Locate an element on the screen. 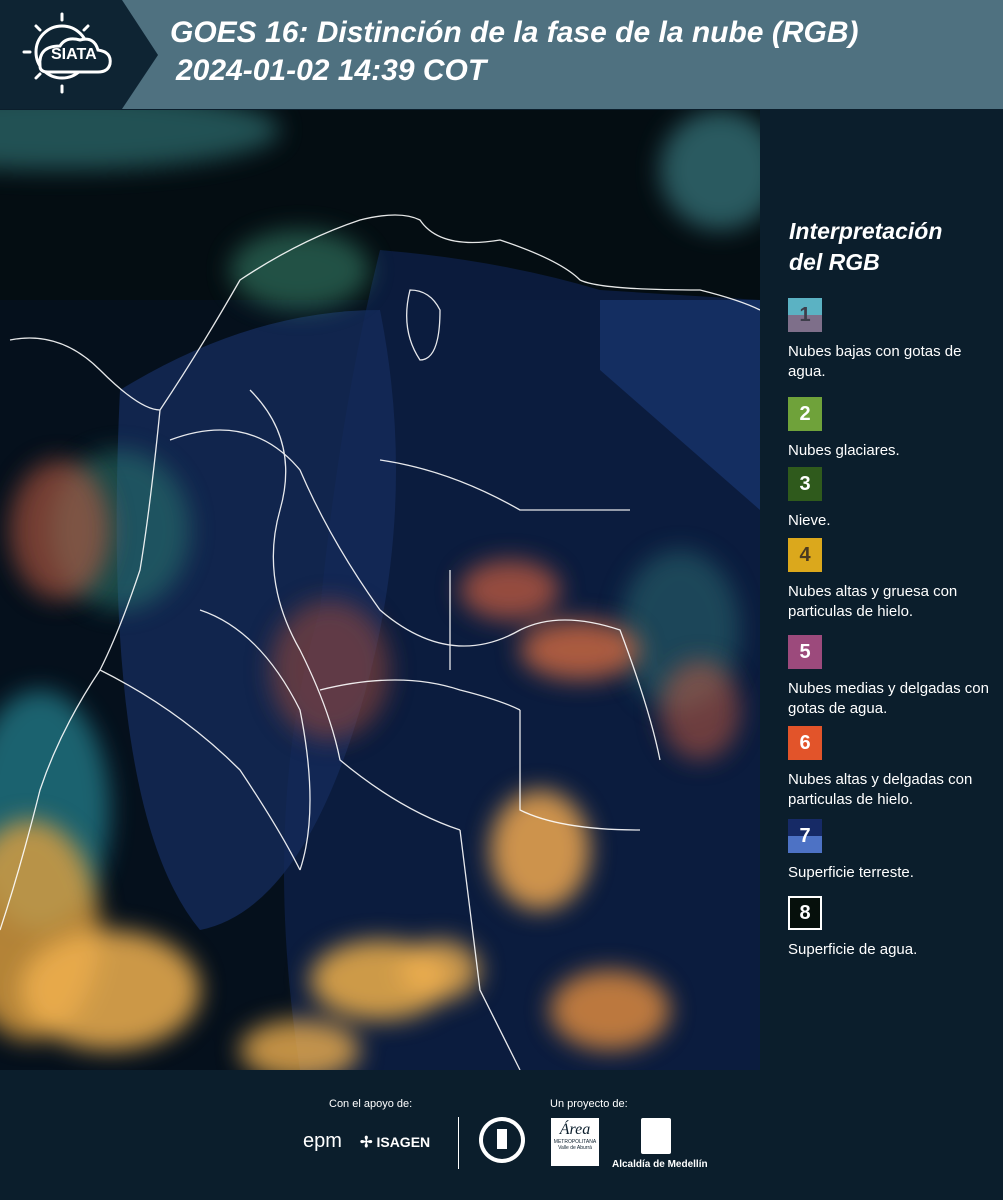 This screenshot has height=1200, width=1003. legend-swatch-7: 7 is located at coordinates (805, 836).